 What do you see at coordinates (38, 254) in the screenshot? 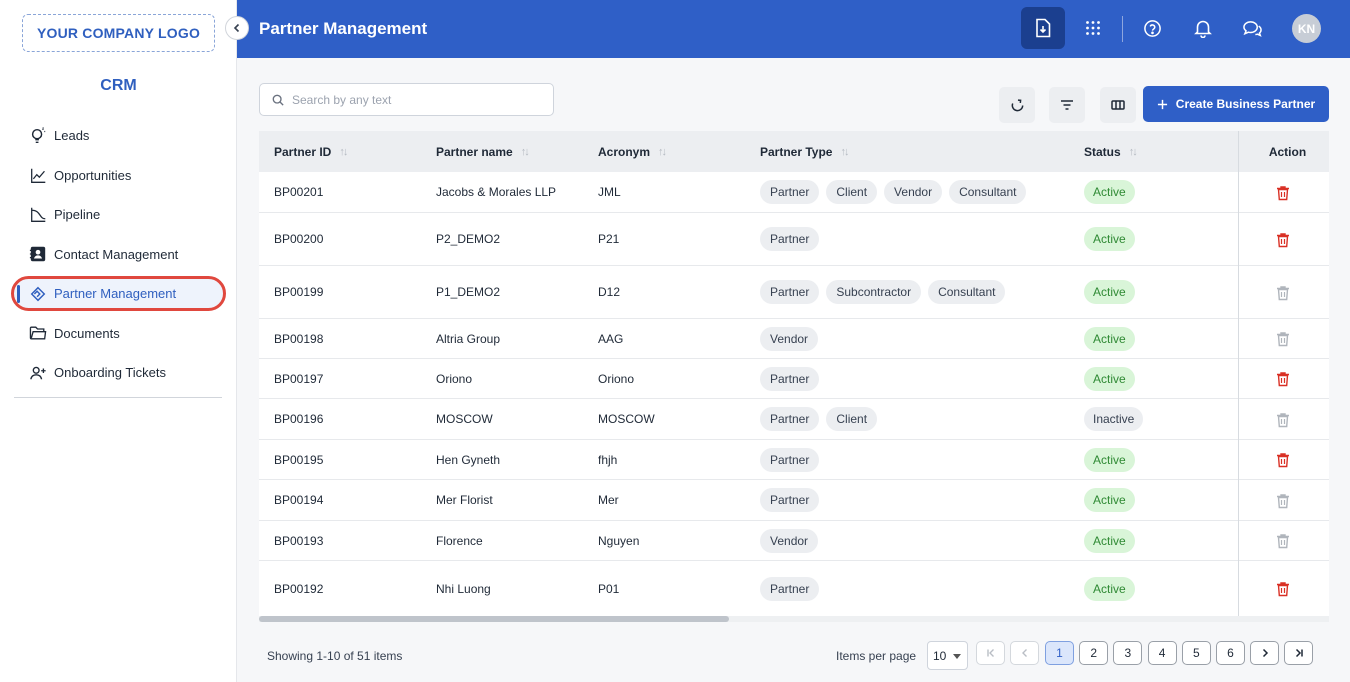
I see `contact-book-icon` at bounding box center [38, 254].